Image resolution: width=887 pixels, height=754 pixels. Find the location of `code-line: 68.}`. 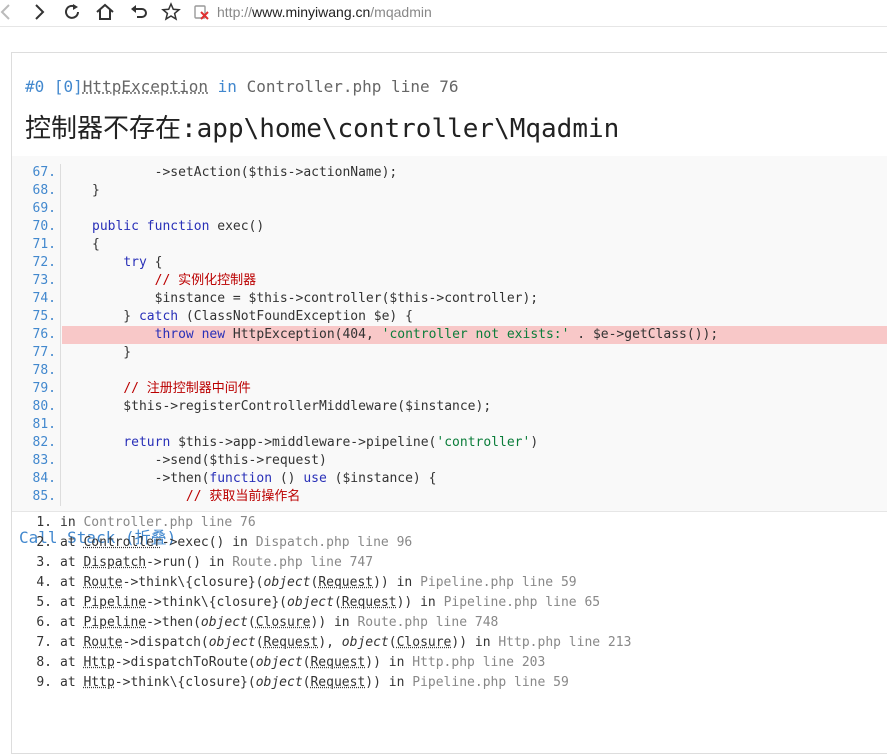

code-line: 68.} is located at coordinates (449, 191).